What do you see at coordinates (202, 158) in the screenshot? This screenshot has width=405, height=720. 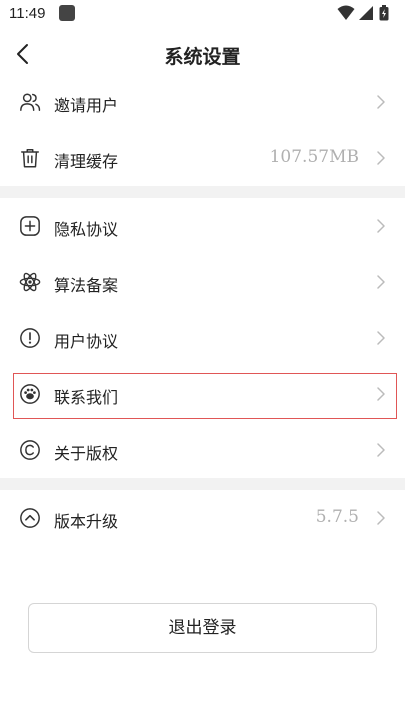 I see `row-clear-cache: 清理缓存 107.57MB` at bounding box center [202, 158].